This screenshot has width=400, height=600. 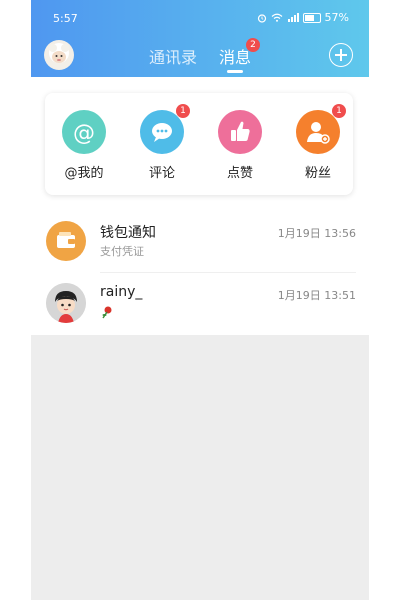 What do you see at coordinates (200, 55) in the screenshot?
I see `top-tabs: 通讯录 消息 2` at bounding box center [200, 55].